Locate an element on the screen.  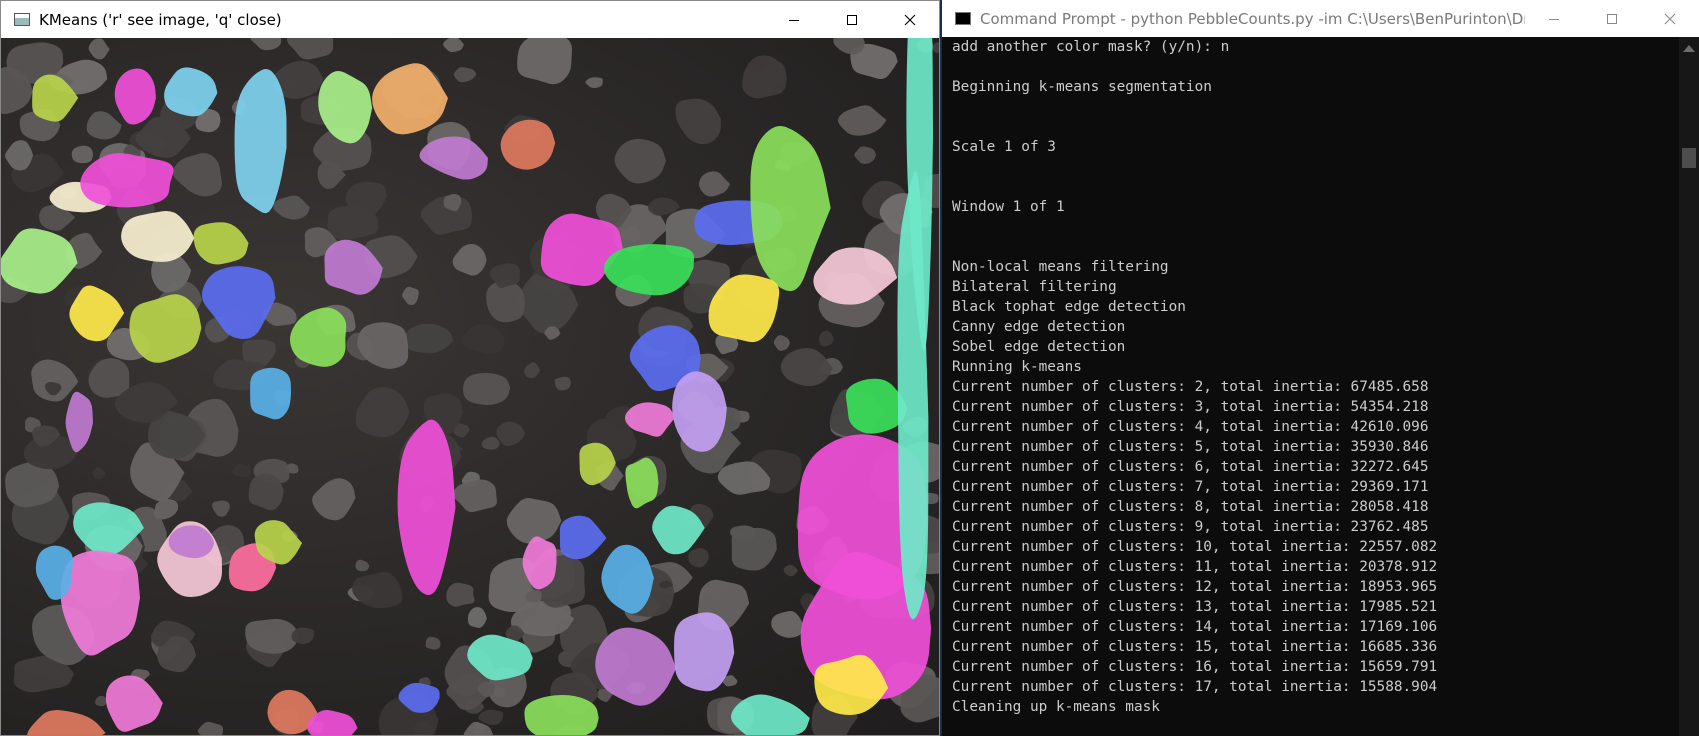
cmd-close-button is located at coordinates (1670, 18).